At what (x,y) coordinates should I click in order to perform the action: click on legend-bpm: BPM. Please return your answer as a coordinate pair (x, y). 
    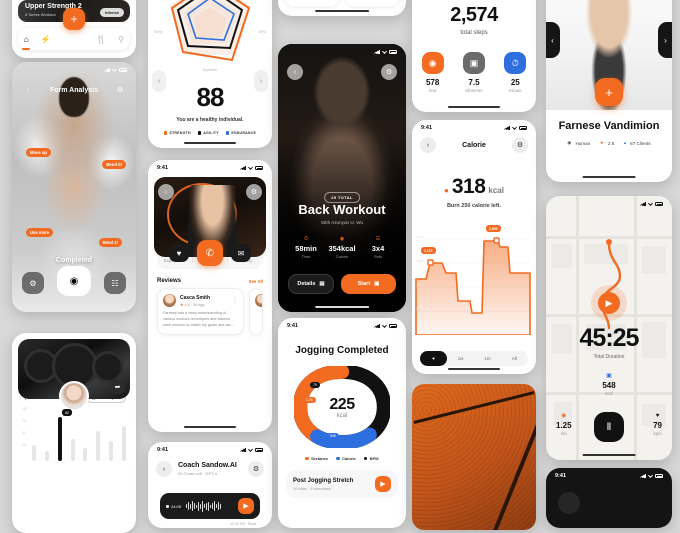
    Looking at the image, I should click on (371, 458).